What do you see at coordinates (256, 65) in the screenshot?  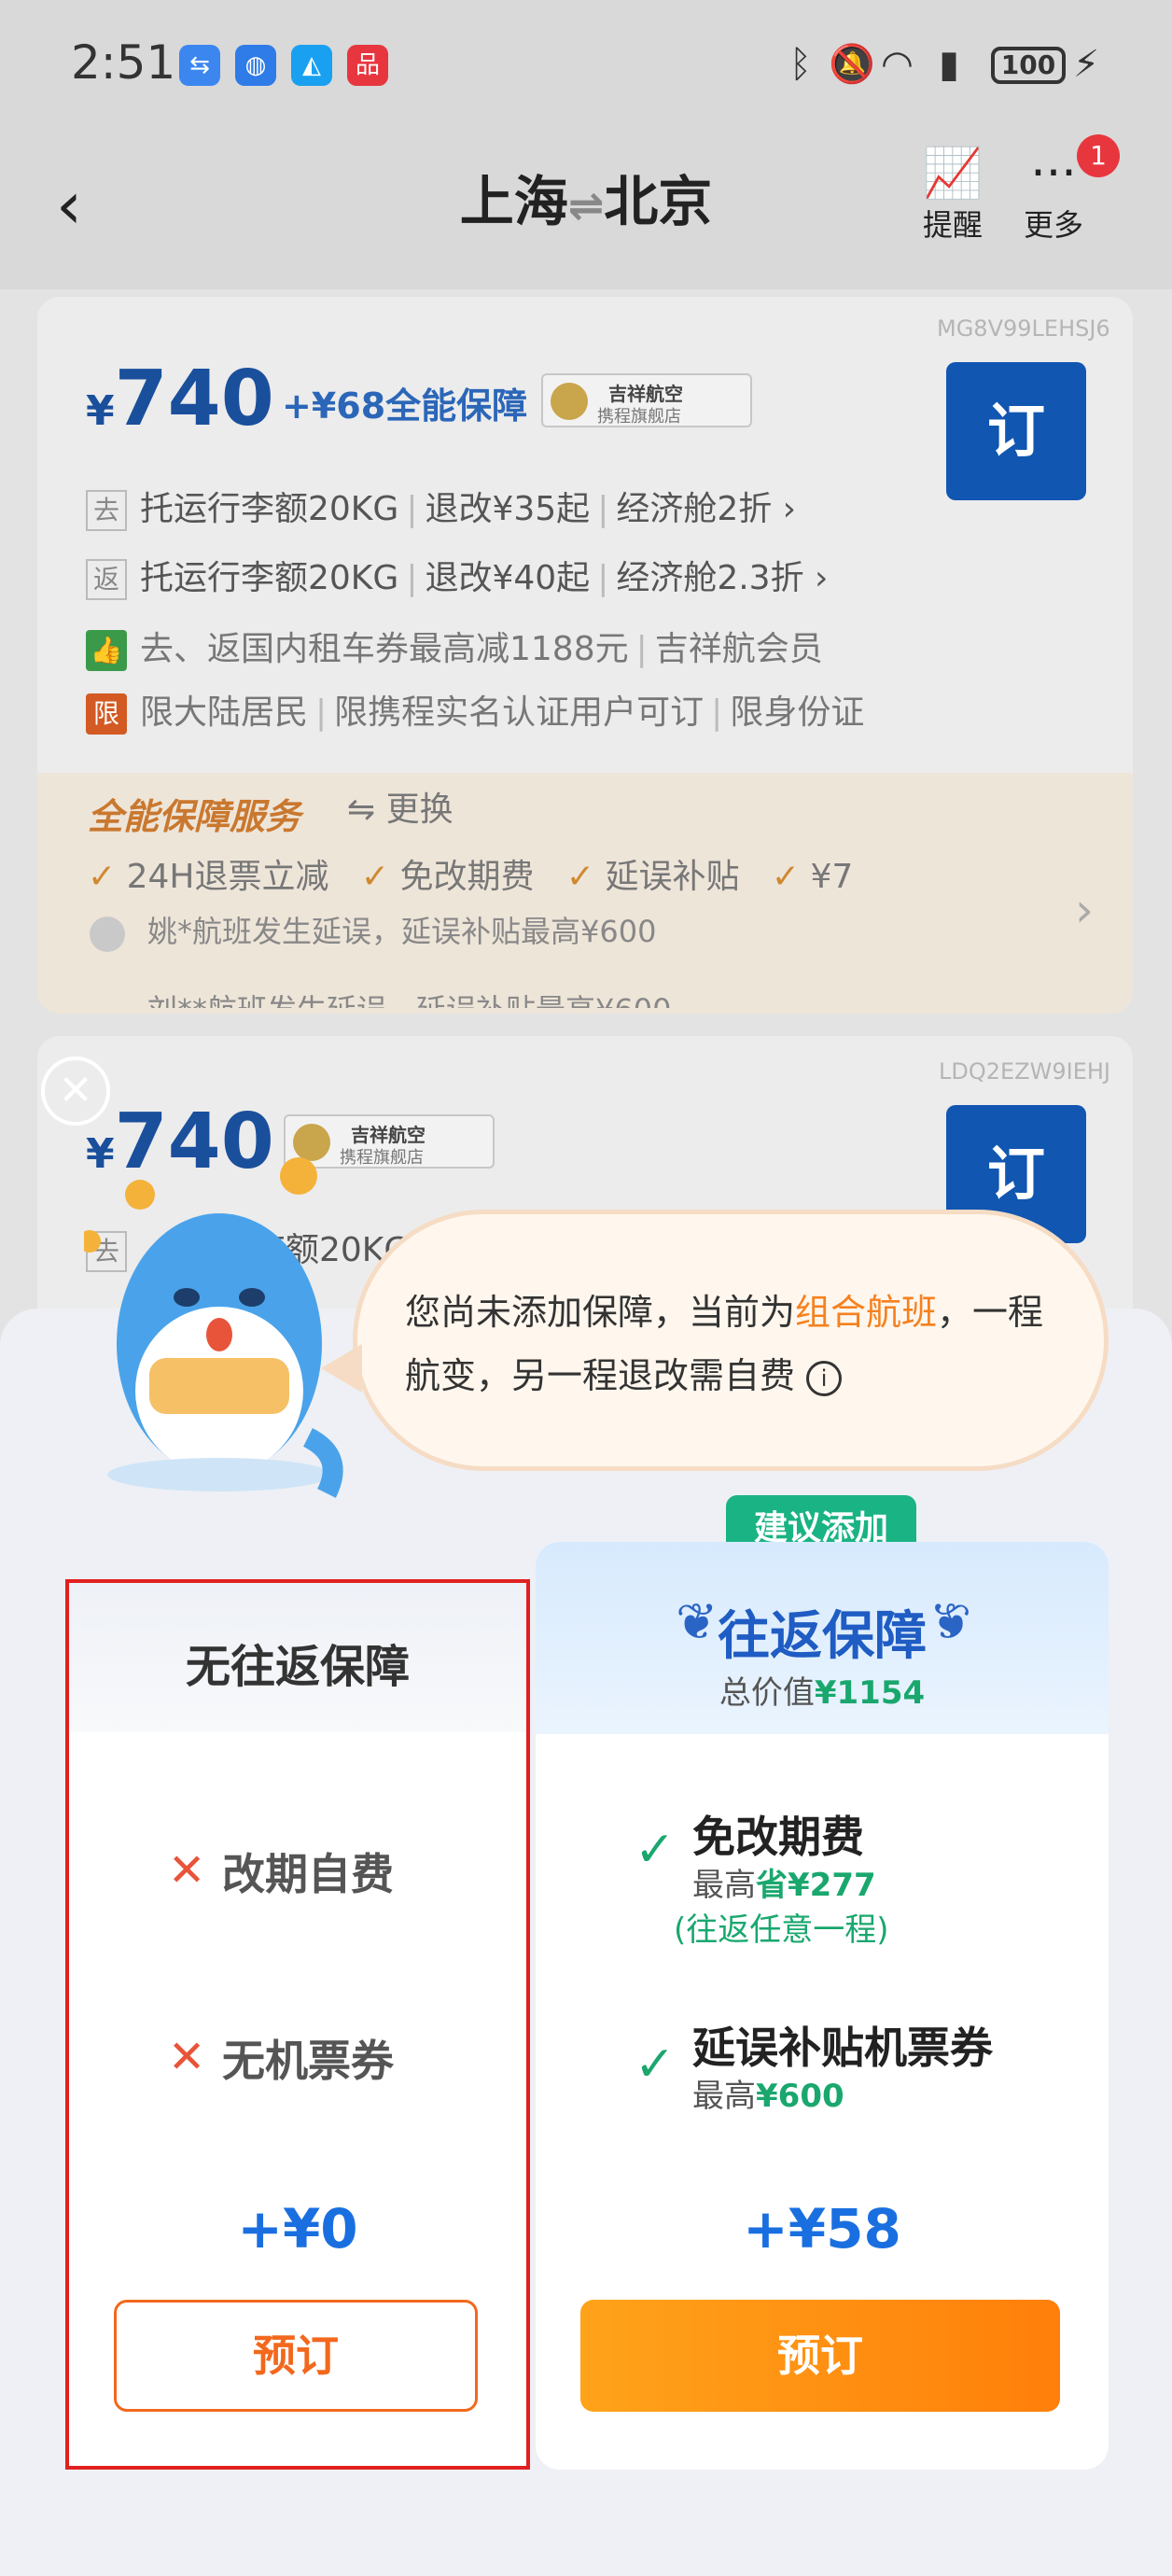 I see `globe-icon: ◍` at bounding box center [256, 65].